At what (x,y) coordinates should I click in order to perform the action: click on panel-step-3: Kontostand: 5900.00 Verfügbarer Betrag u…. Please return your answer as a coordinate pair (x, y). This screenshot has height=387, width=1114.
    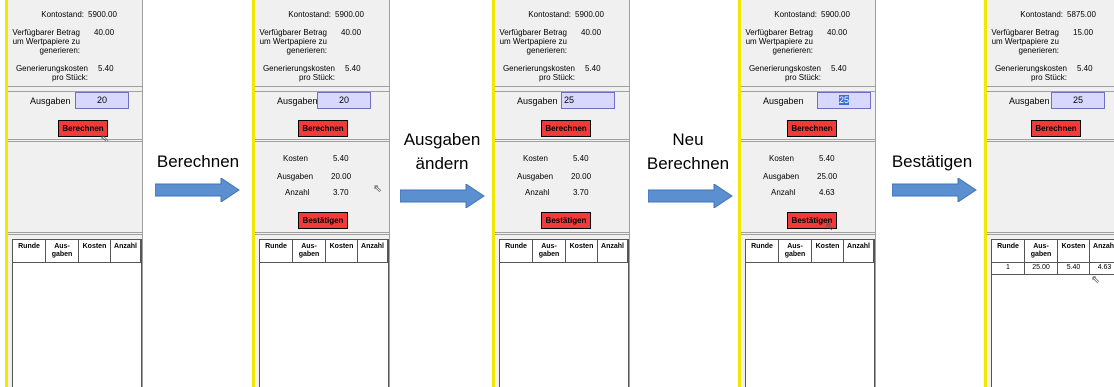
    Looking at the image, I should click on (561, 193).